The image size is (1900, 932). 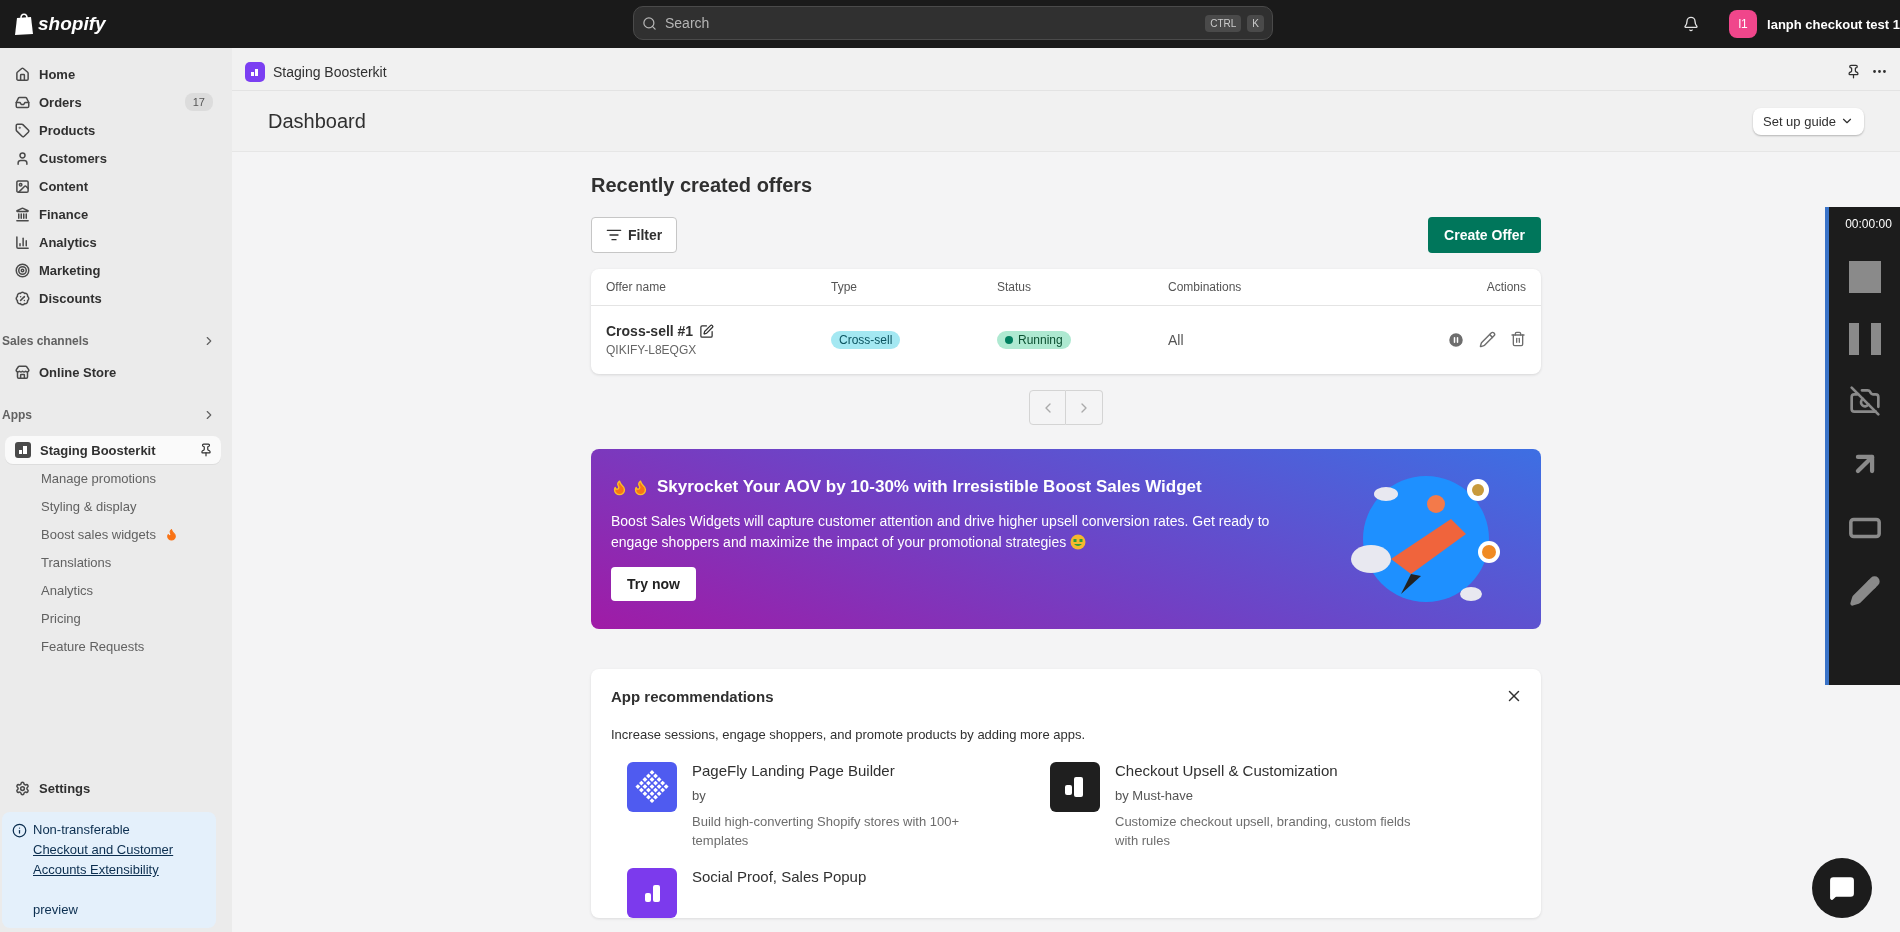 What do you see at coordinates (1518, 339) in the screenshot?
I see `trash-icon` at bounding box center [1518, 339].